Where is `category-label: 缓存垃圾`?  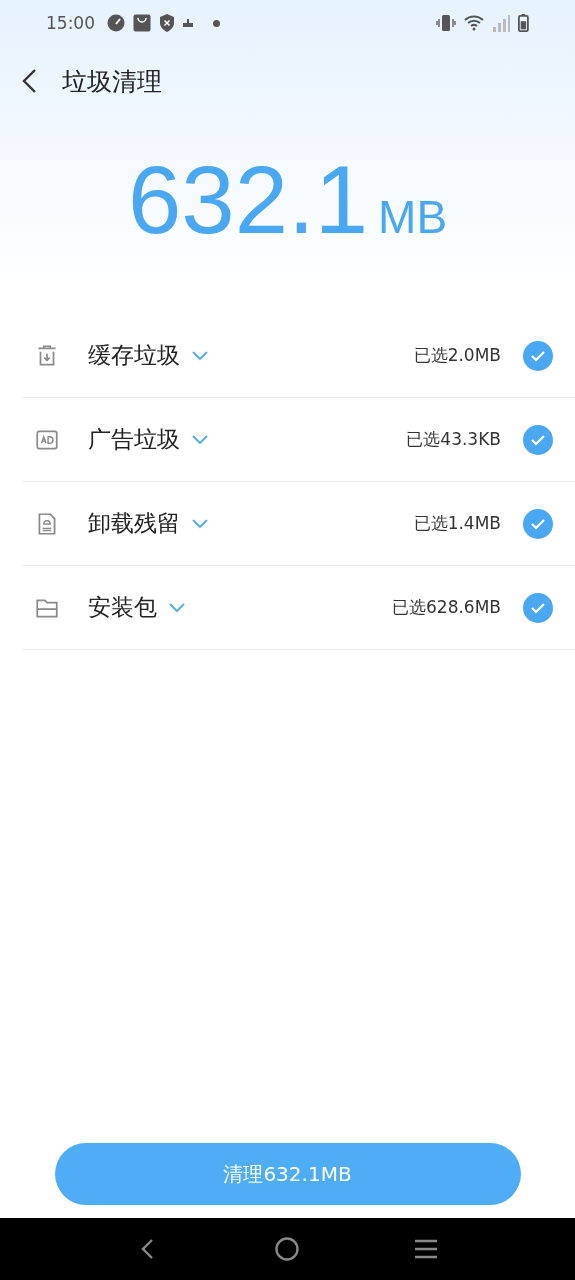 category-label: 缓存垃圾 is located at coordinates (134, 355).